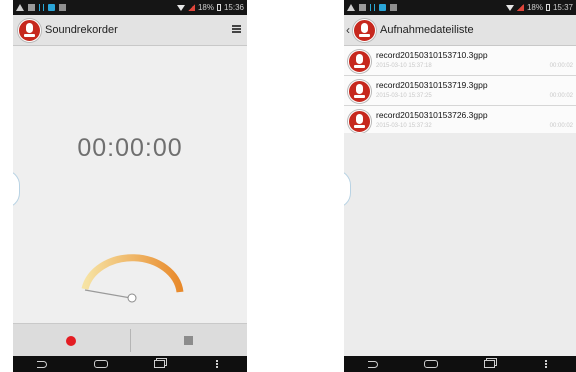  I want to click on record-button, so click(71, 340).